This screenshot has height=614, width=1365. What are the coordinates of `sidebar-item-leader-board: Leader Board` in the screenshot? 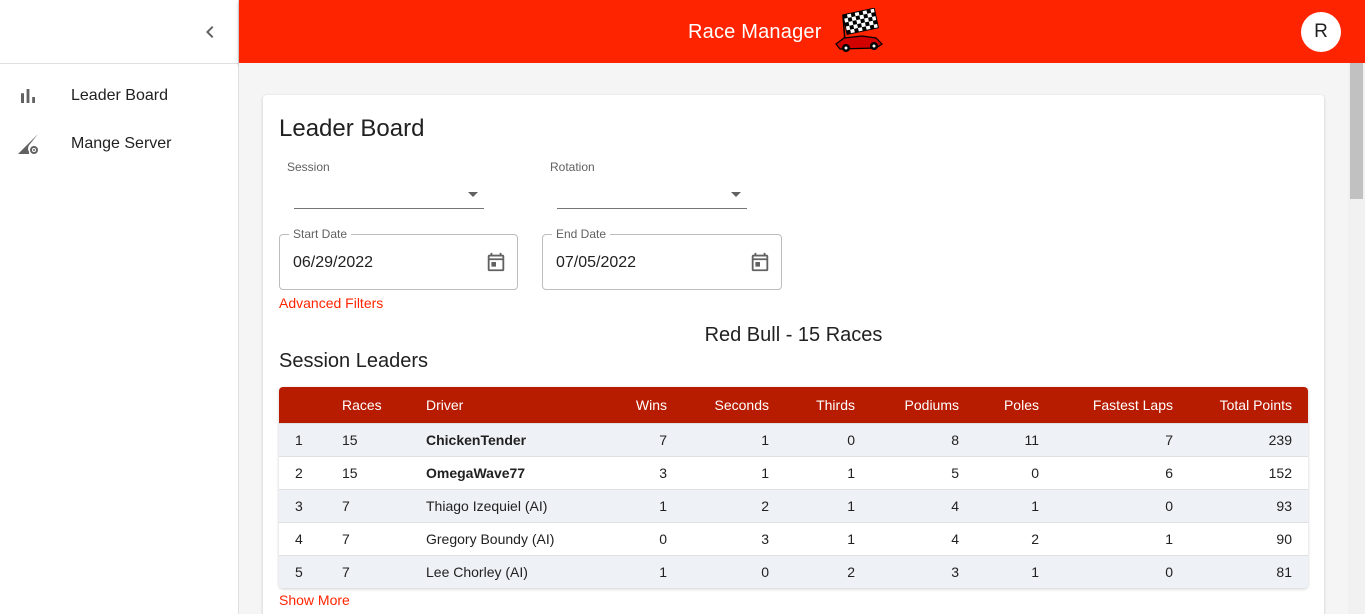 It's located at (119, 96).